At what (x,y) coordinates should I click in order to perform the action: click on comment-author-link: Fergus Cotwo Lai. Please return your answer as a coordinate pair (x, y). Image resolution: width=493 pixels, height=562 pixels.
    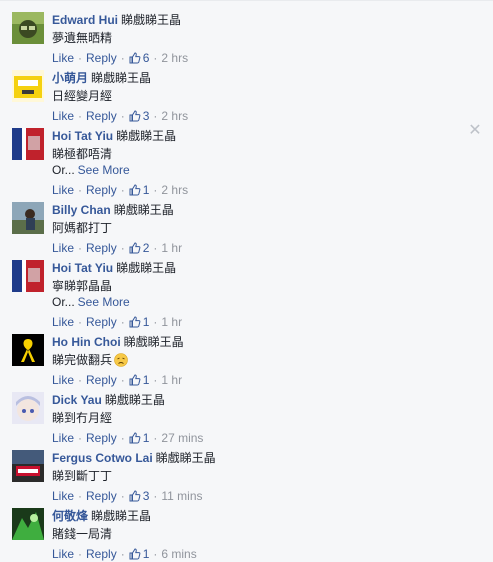
    Looking at the image, I should click on (102, 458).